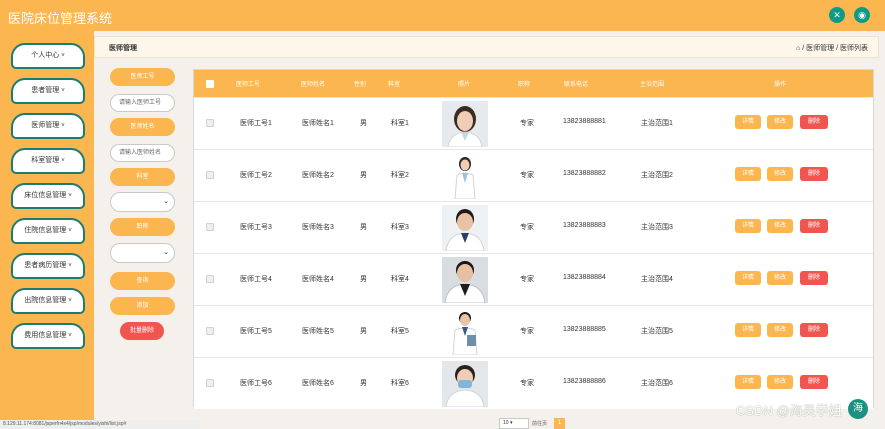 Image resolution: width=885 pixels, height=429 pixels. What do you see at coordinates (576, 85) in the screenshot?
I see `column-header-phone: 联系电话` at bounding box center [576, 85].